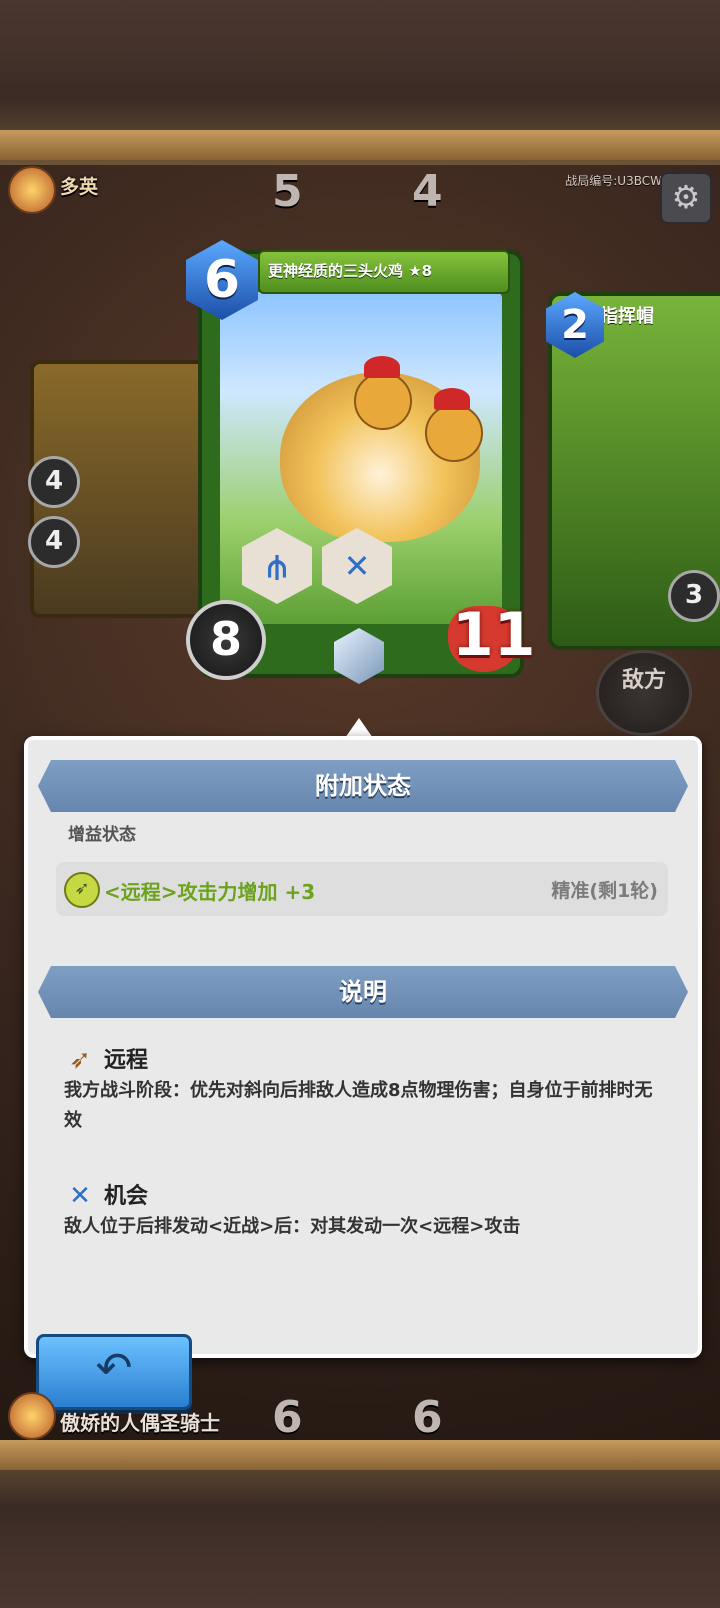  Describe the element at coordinates (427, 1417) in the screenshot. I see `bottom-score-right: 6` at that location.